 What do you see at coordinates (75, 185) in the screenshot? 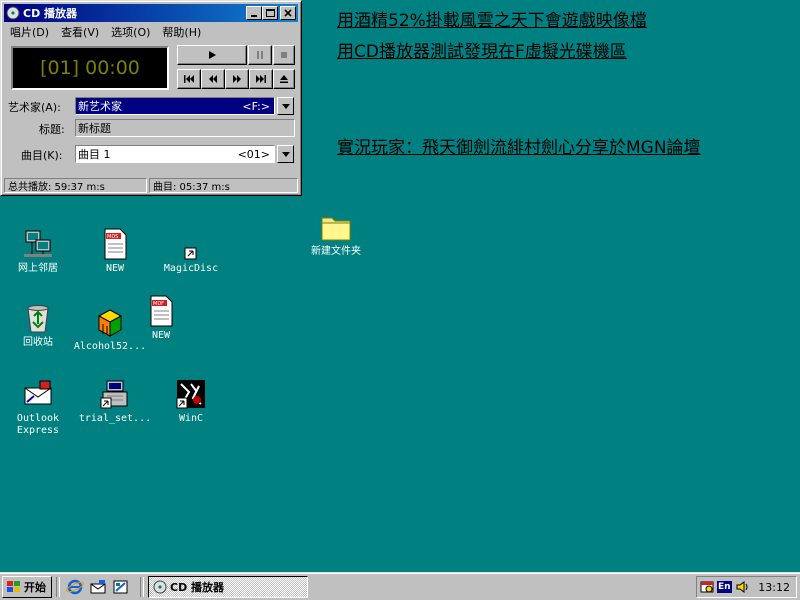
I see `status-total-play: 总共播放: 59:37 m:s` at bounding box center [75, 185].